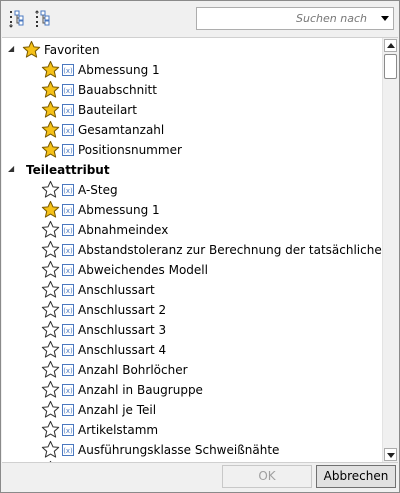 The image size is (400, 493). Describe the element at coordinates (192, 310) in the screenshot. I see `tree-item: (x) Anschlussart 2` at that location.